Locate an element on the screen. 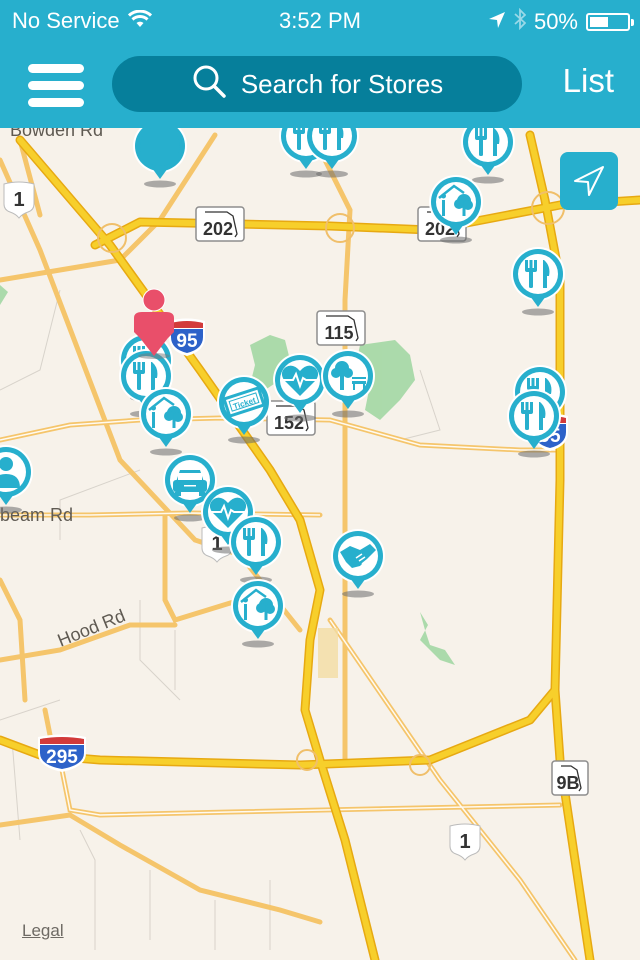 This screenshot has height=960, width=640. svg-text: 295 is located at coordinates (62, 757).